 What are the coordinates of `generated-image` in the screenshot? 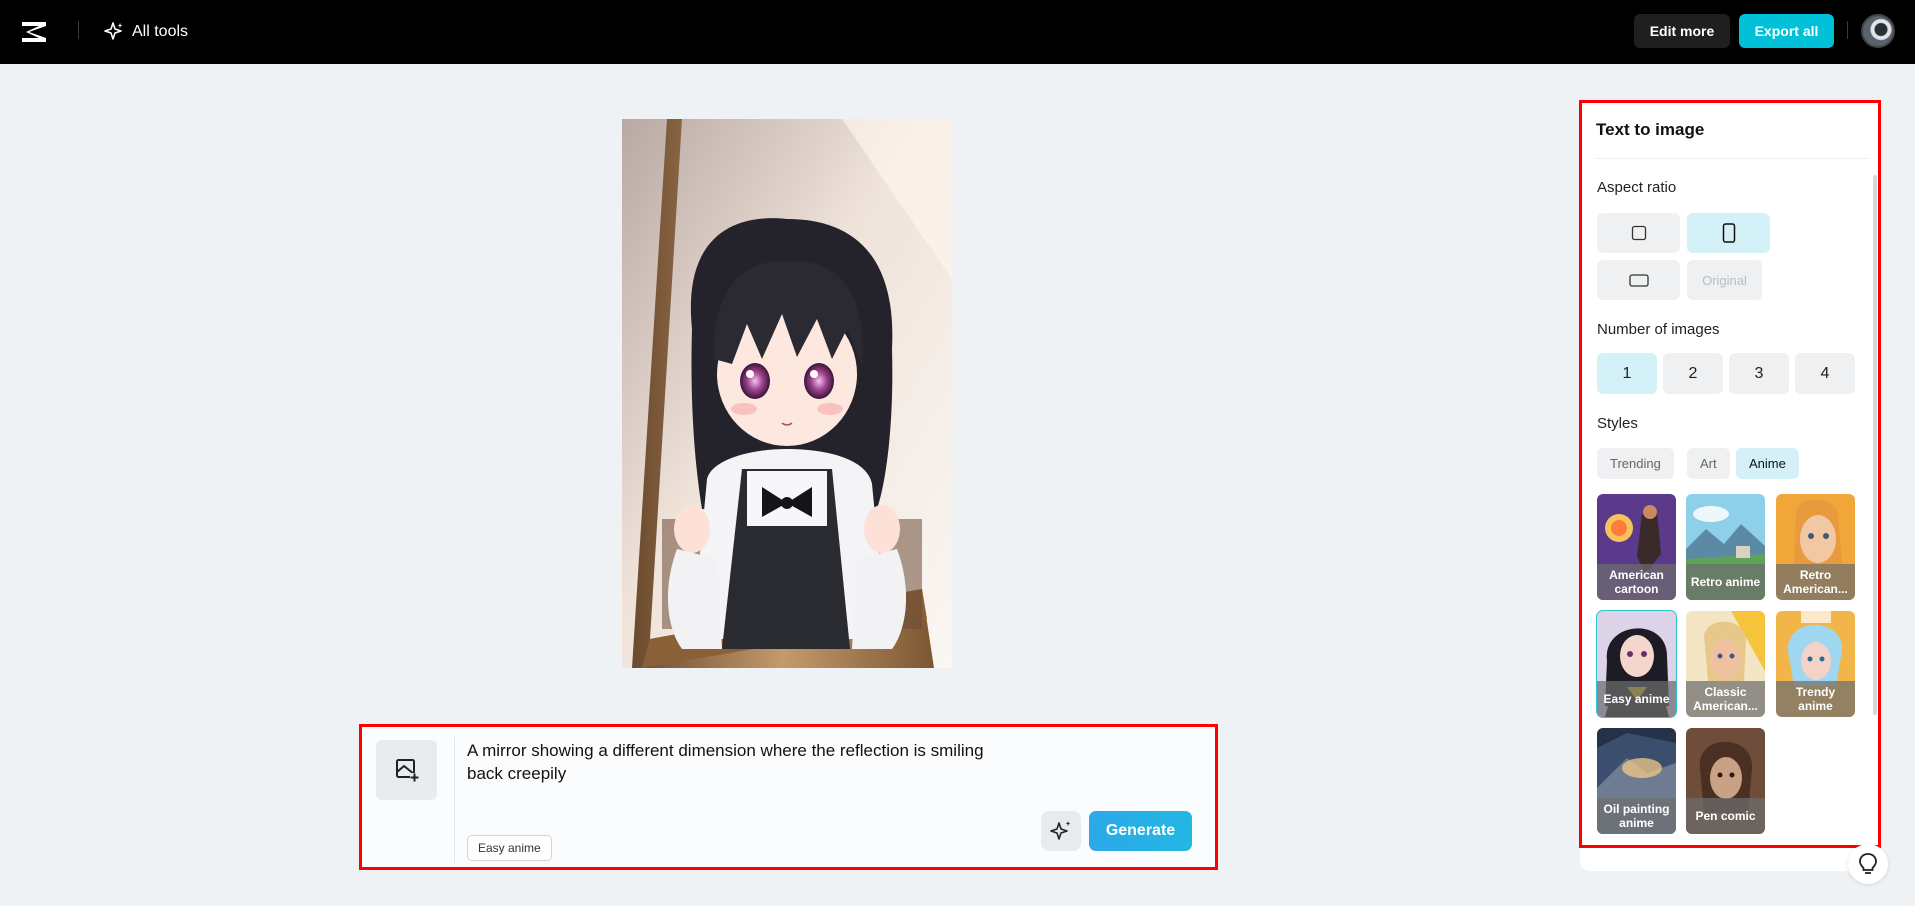 It's located at (787, 393).